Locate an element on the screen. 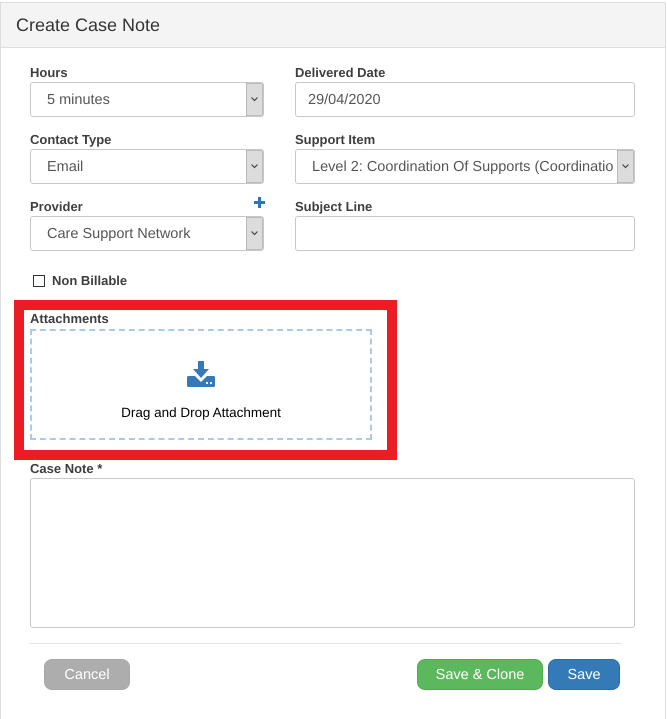 This screenshot has height=719, width=667. field-label: Subject Line is located at coordinates (333, 207).